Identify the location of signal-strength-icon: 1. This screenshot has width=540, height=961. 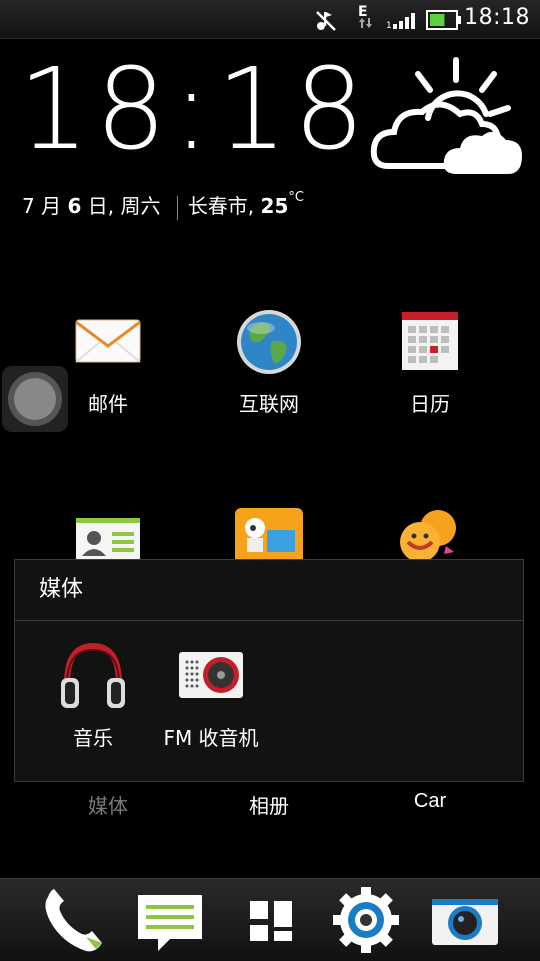
(403, 22).